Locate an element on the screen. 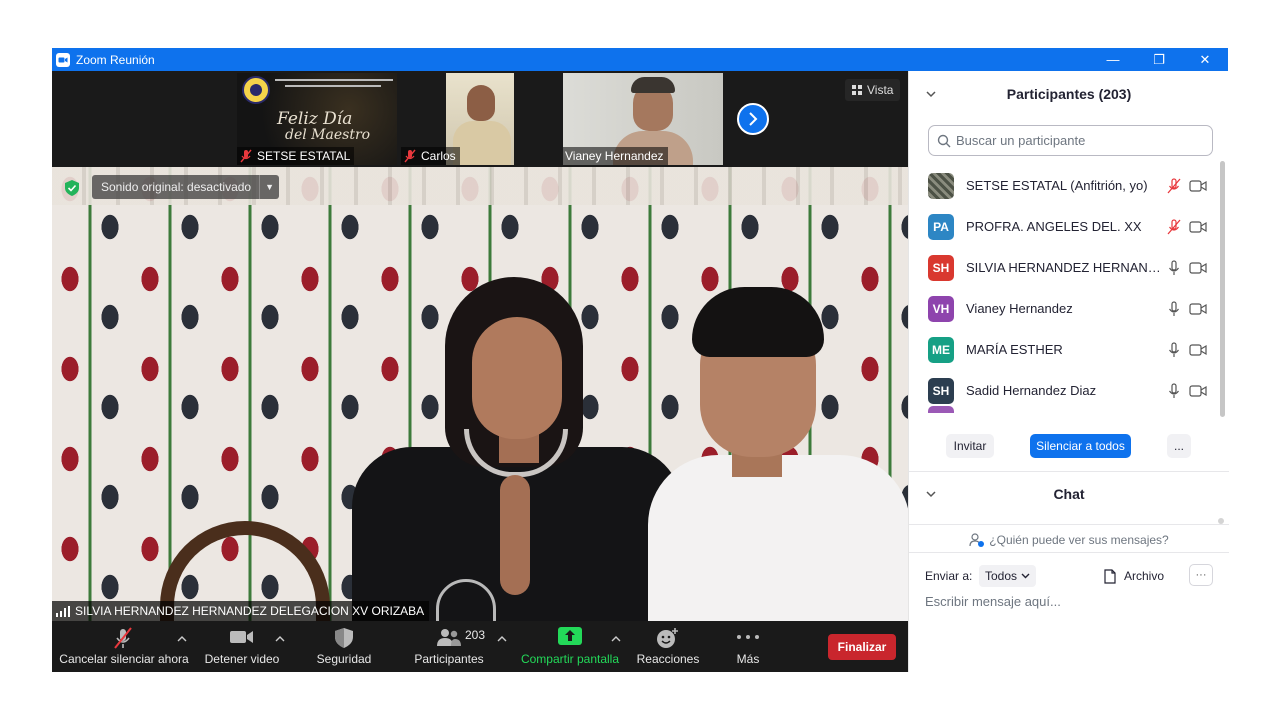 The image size is (1280, 720). encryption-shield-icon is located at coordinates (72, 188).